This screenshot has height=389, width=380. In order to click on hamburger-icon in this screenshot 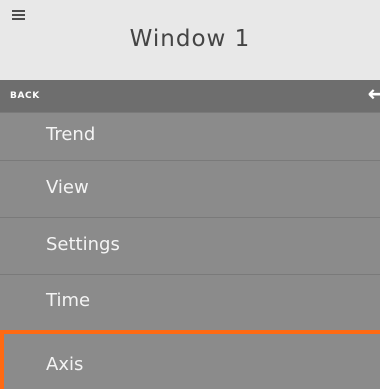, I will do `click(18, 15)`.